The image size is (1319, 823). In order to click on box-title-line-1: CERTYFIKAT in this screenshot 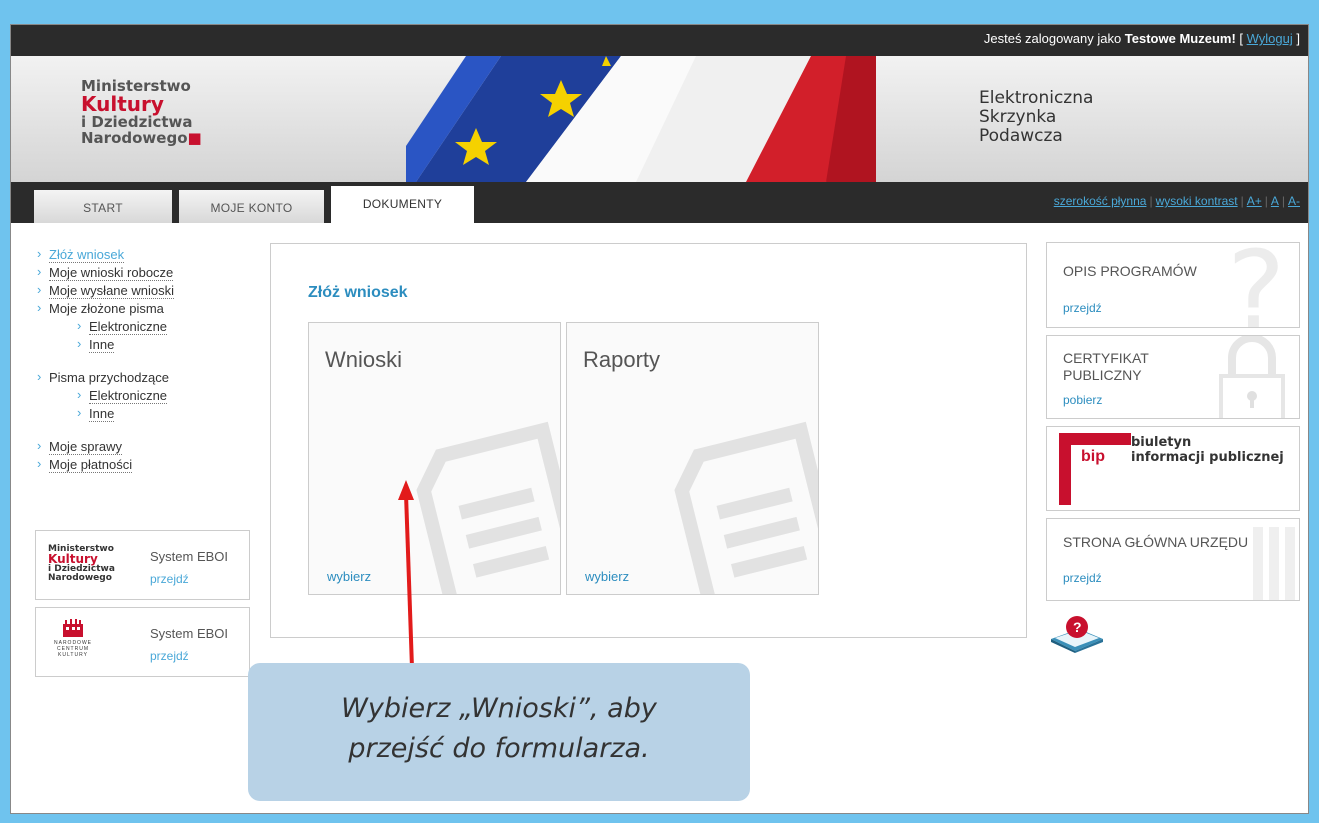, I will do `click(1106, 358)`.